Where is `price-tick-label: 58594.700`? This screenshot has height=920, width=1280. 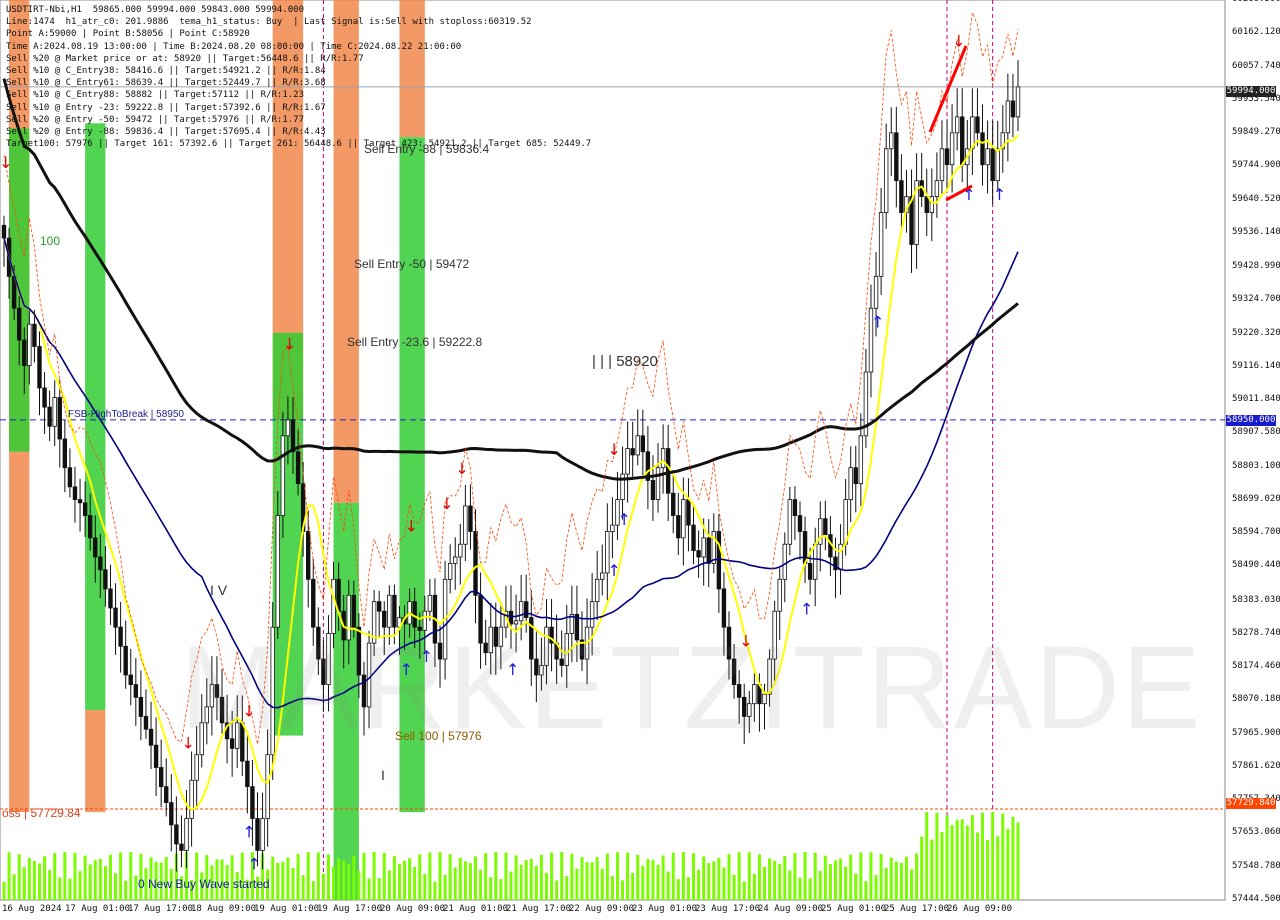
price-tick-label: 58594.700 is located at coordinates (1256, 532).